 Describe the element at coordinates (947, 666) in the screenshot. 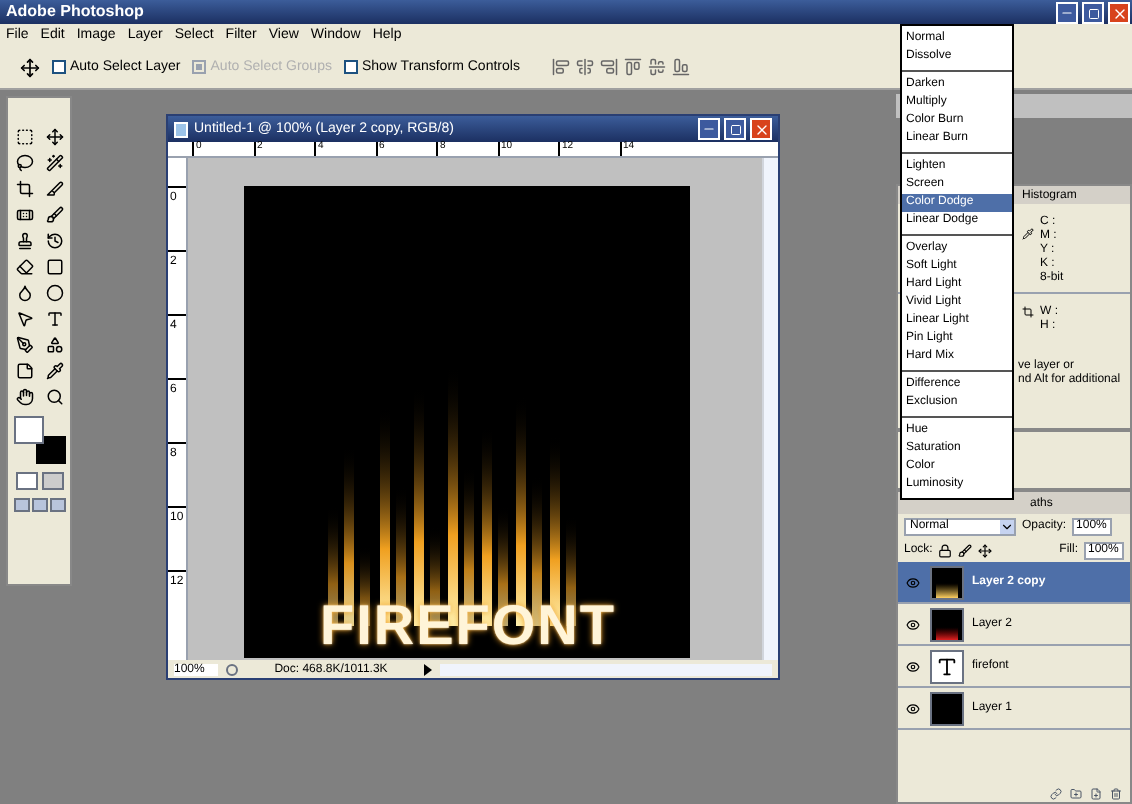

I see `text-layer-thumbnail` at that location.